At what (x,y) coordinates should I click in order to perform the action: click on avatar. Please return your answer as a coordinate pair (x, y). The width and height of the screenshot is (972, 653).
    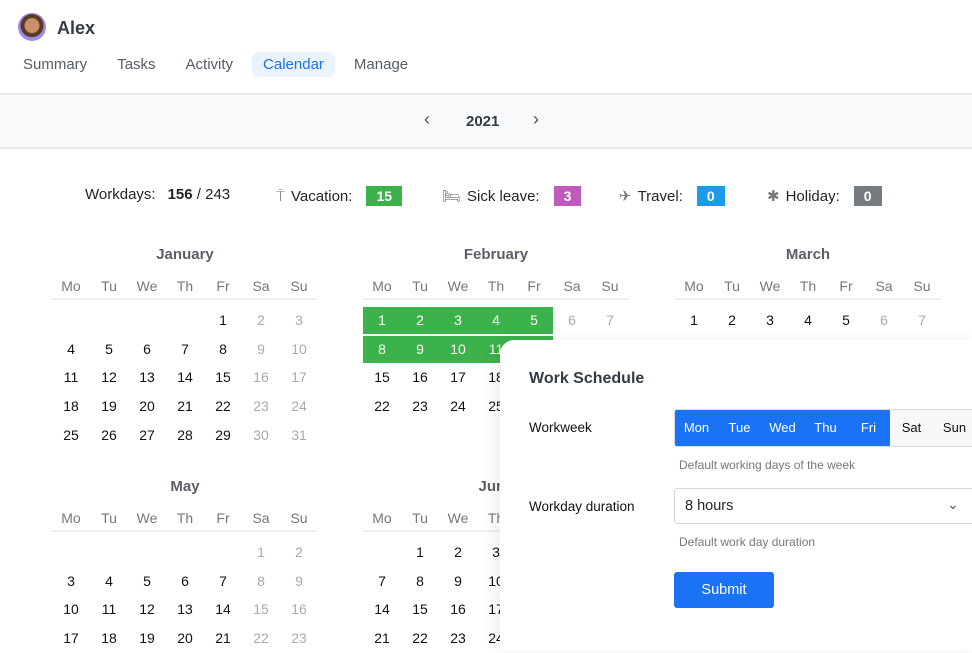
    Looking at the image, I should click on (32, 27).